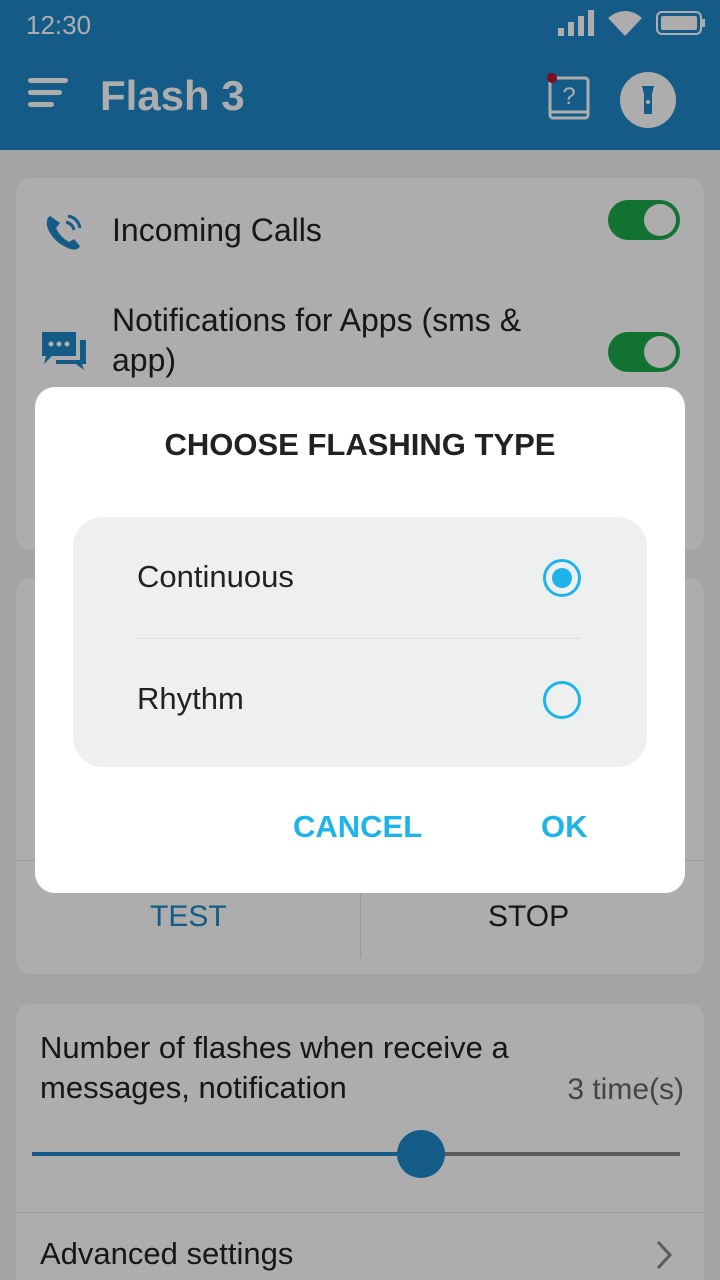  What do you see at coordinates (562, 578) in the screenshot?
I see `radio-continuous` at bounding box center [562, 578].